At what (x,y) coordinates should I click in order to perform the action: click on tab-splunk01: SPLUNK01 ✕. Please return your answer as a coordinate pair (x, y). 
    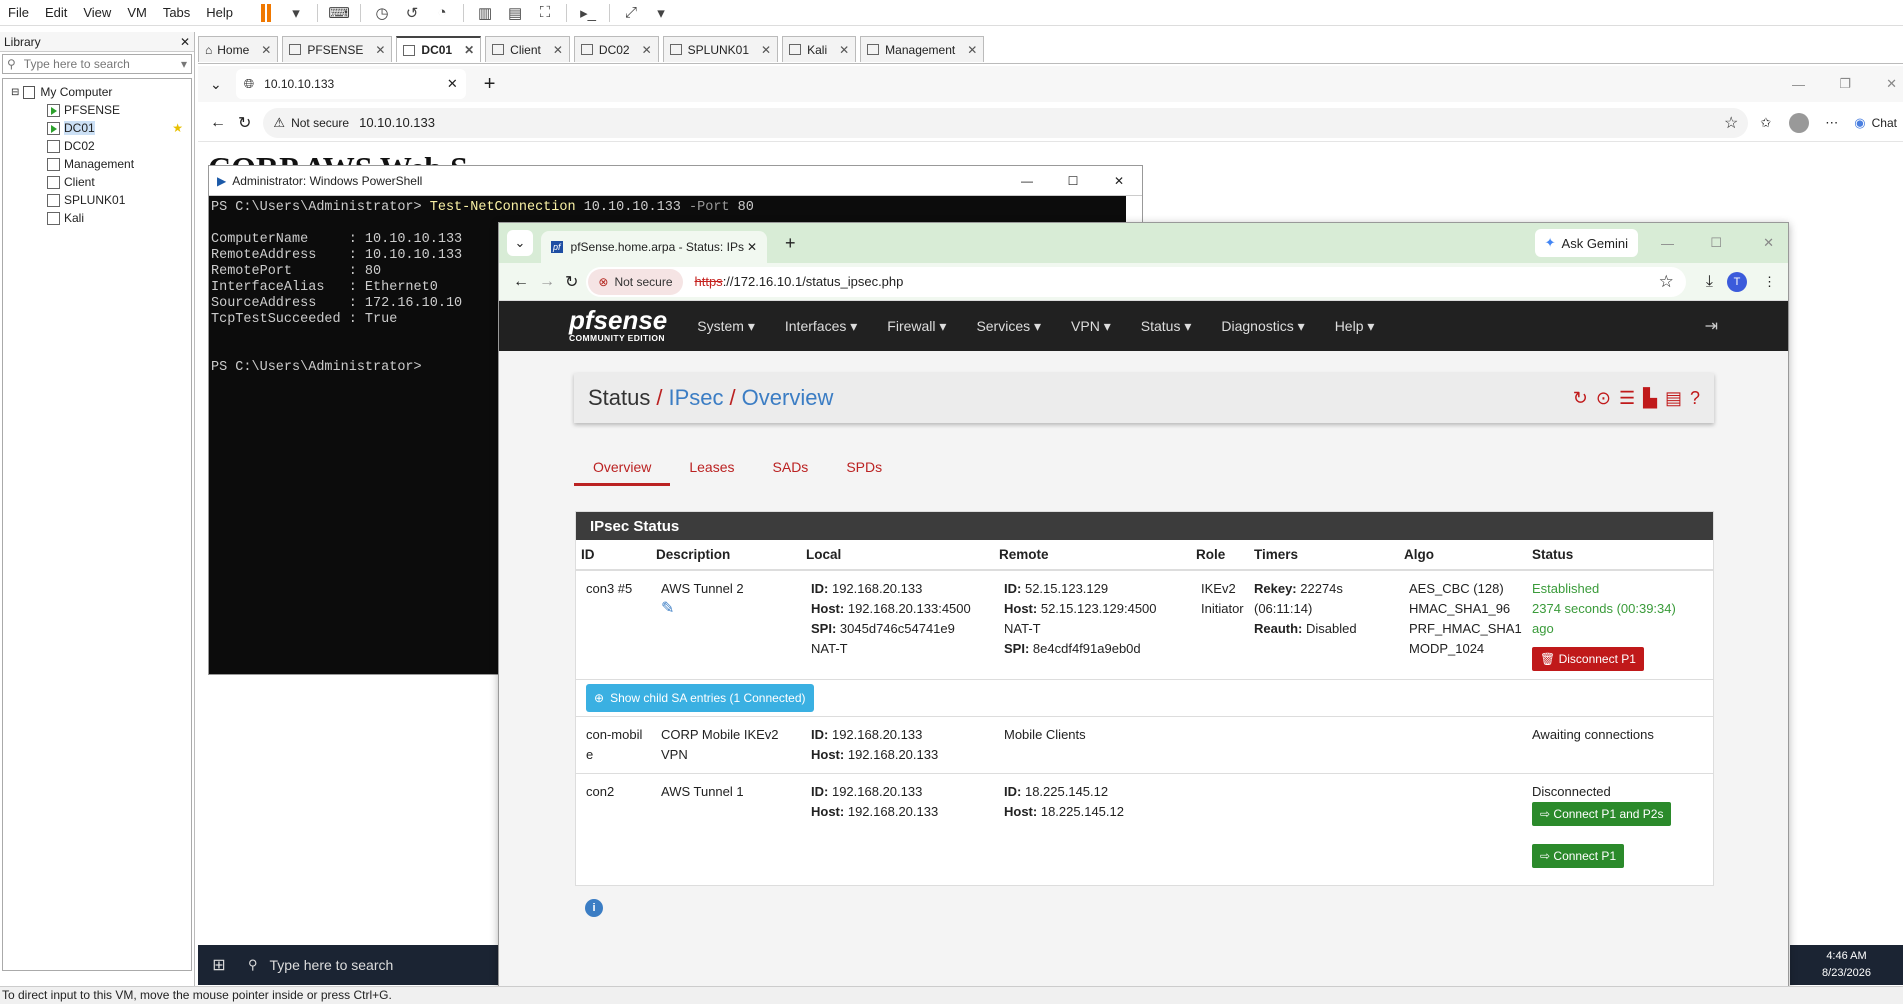
    Looking at the image, I should click on (720, 49).